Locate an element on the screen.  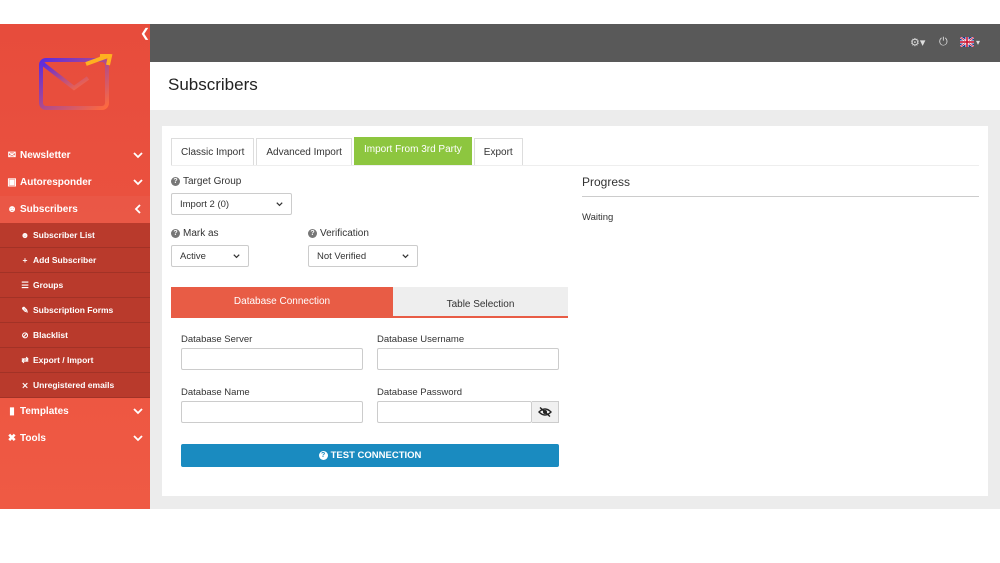
database-server-input is located at coordinates (272, 359).